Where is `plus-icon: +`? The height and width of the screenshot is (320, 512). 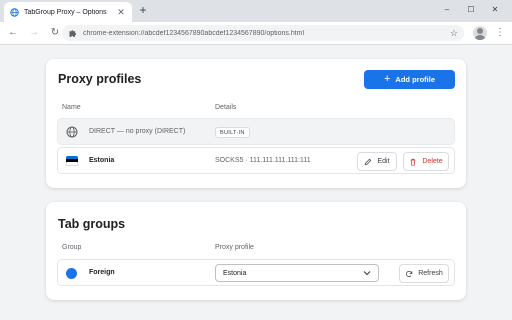
plus-icon: + is located at coordinates (387, 79).